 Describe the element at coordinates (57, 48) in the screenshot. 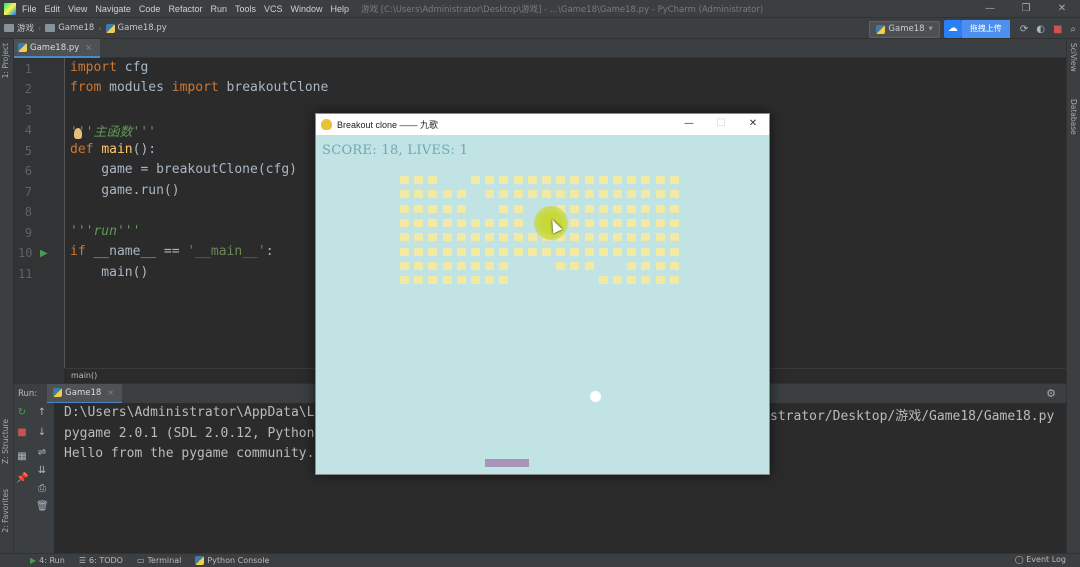

I see `tab-game18-py: Game18.py ×` at that location.